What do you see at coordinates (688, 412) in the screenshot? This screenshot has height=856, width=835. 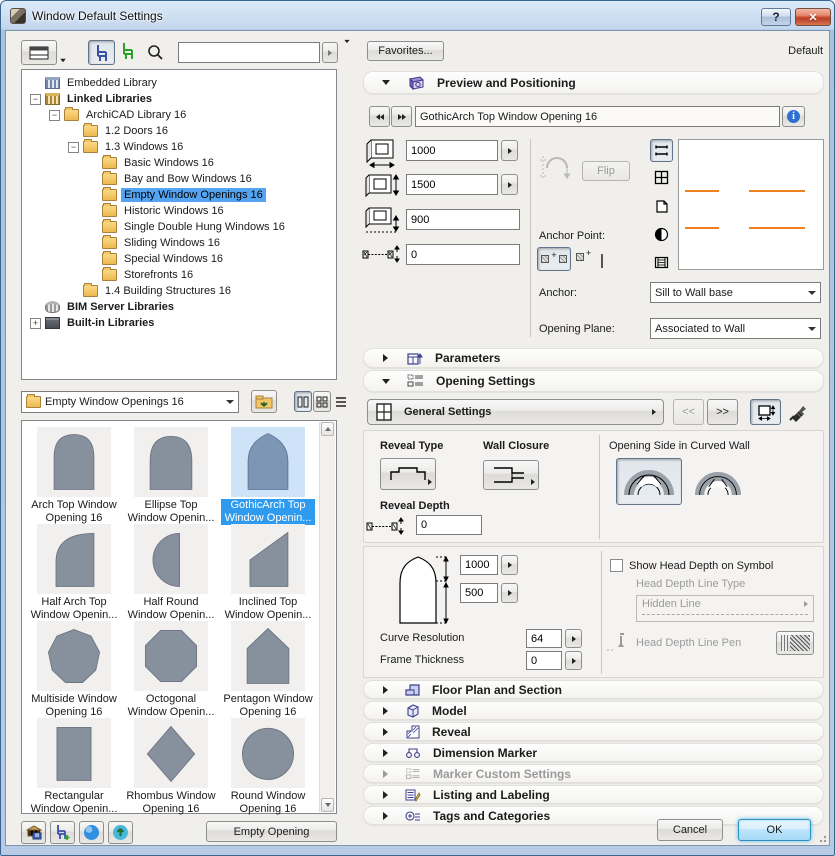 I see `previous-page-button: <<` at bounding box center [688, 412].